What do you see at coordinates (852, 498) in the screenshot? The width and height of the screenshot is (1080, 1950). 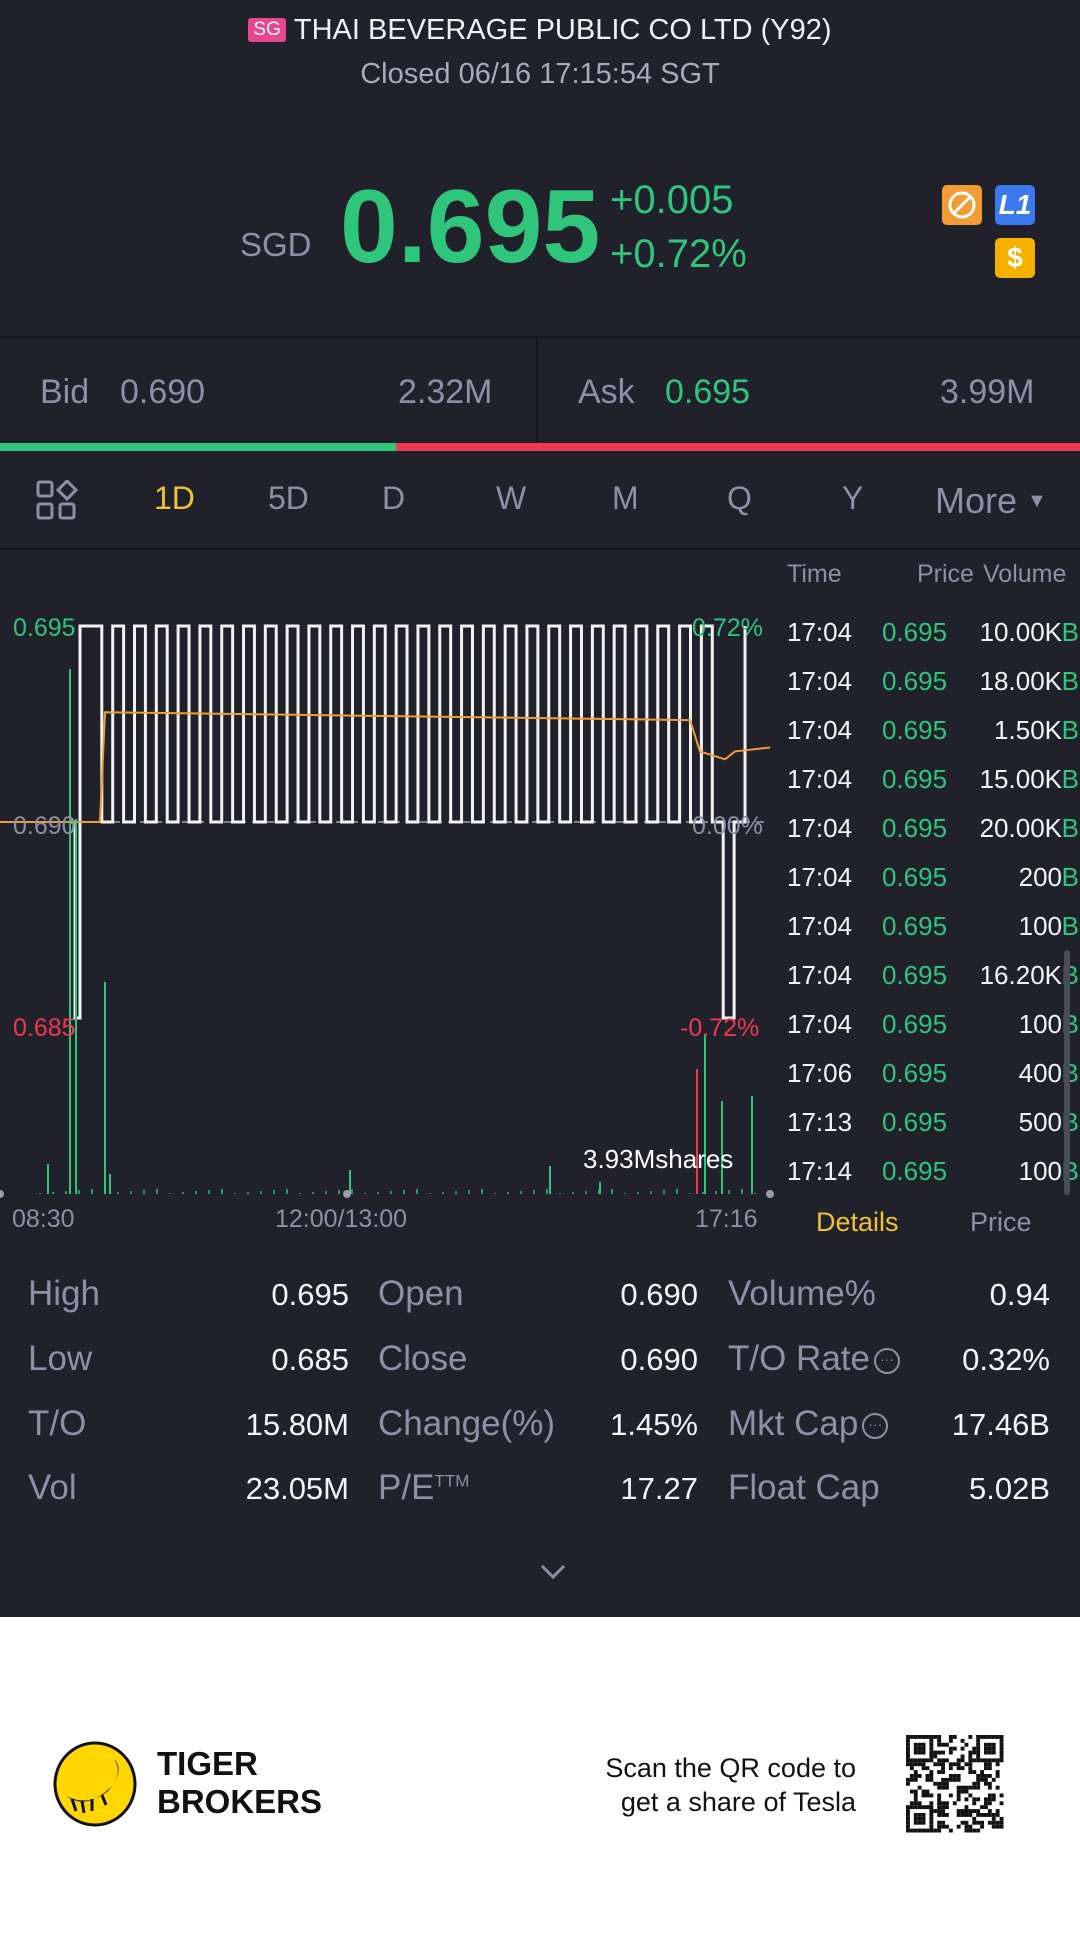 I see `tab-y: Y` at bounding box center [852, 498].